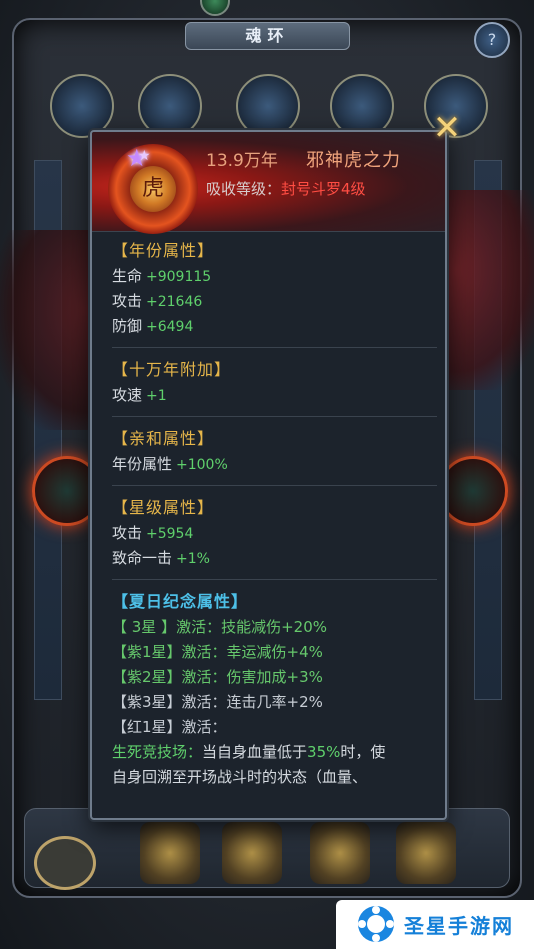  Describe the element at coordinates (323, 189) in the screenshot. I see `absorb-value: 封号斗罗4级` at that location.